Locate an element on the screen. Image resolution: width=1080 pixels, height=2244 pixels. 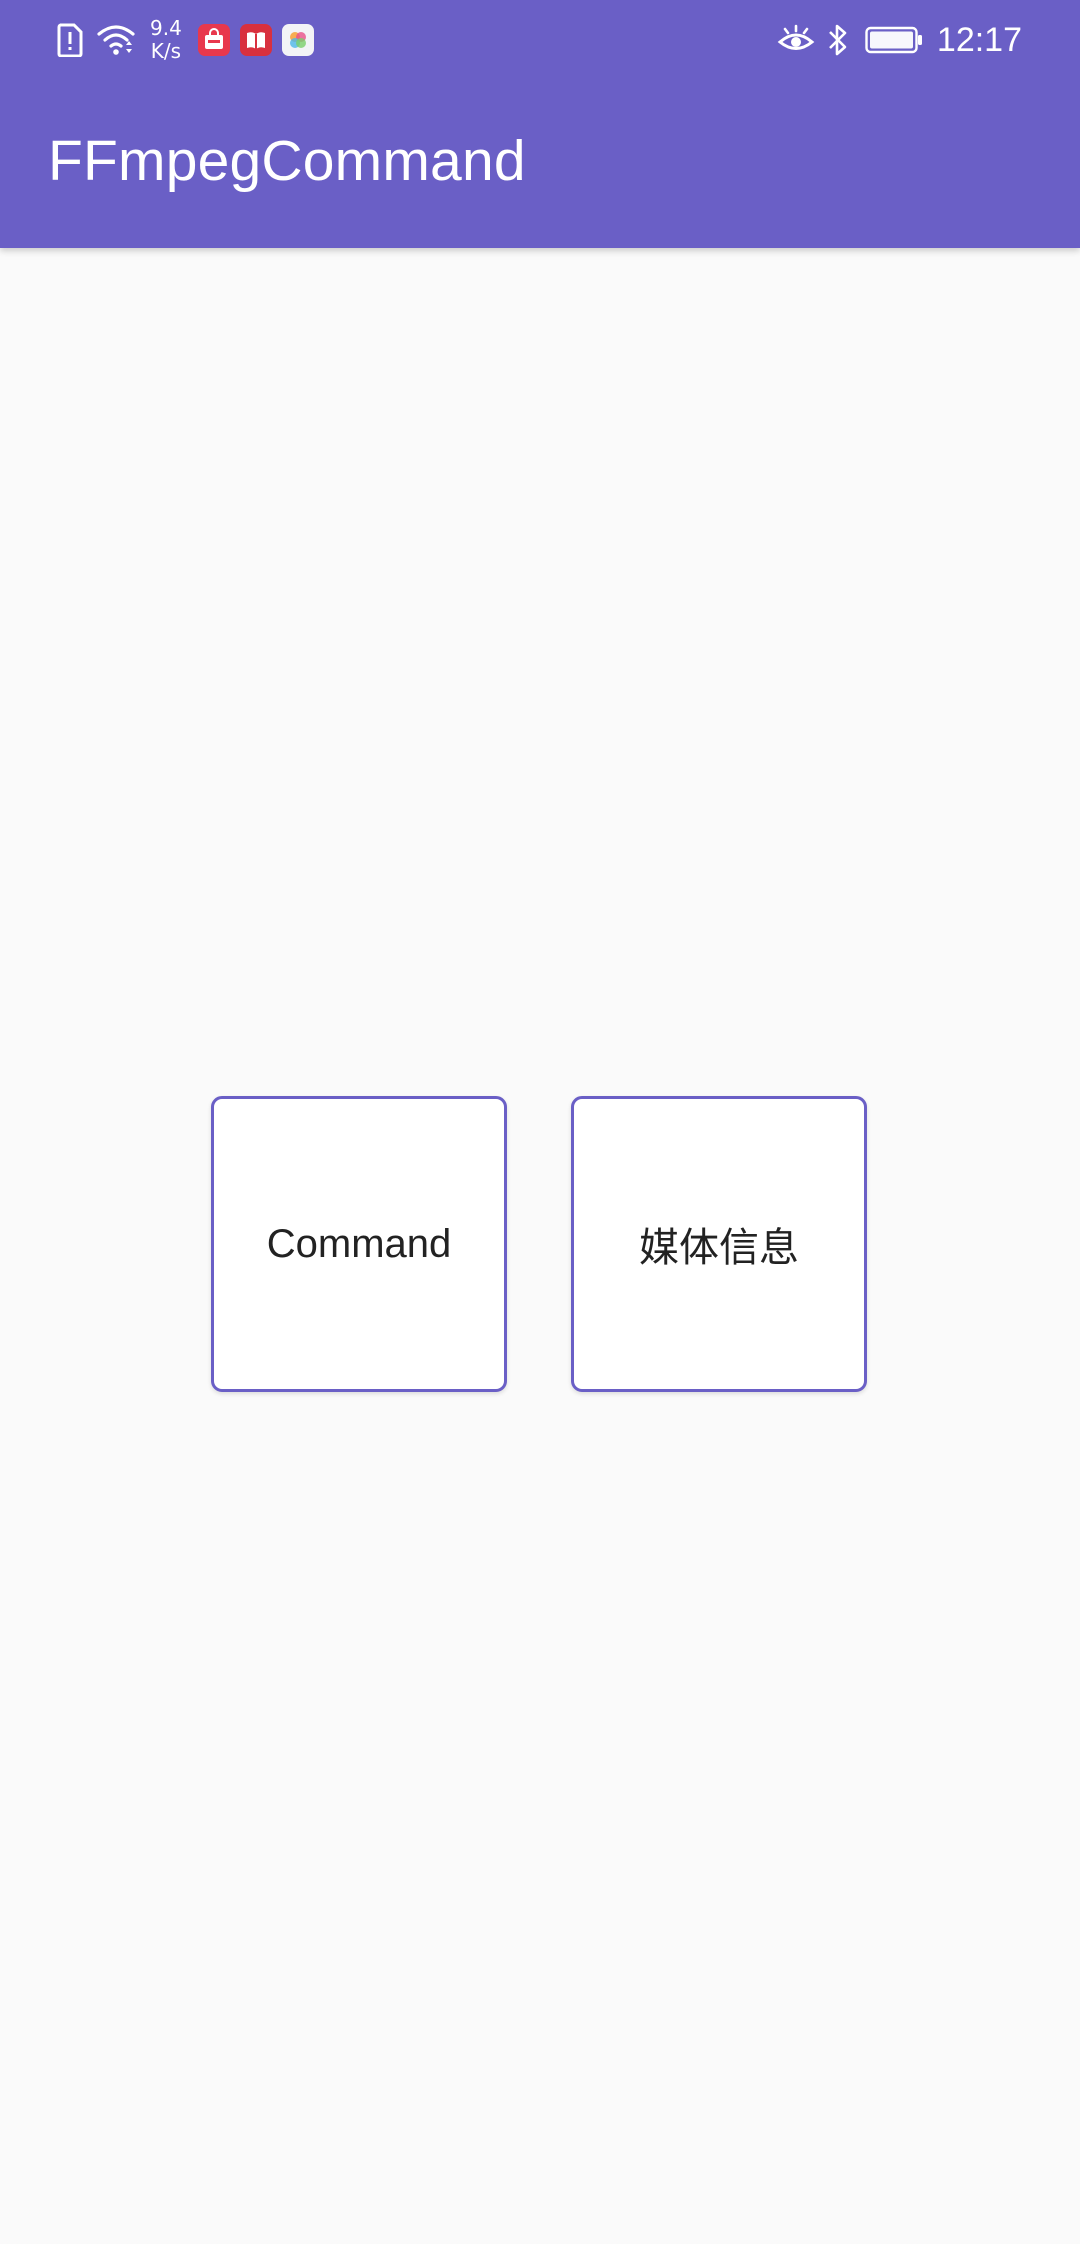
command-button-label: Command is located at coordinates (359, 1243).